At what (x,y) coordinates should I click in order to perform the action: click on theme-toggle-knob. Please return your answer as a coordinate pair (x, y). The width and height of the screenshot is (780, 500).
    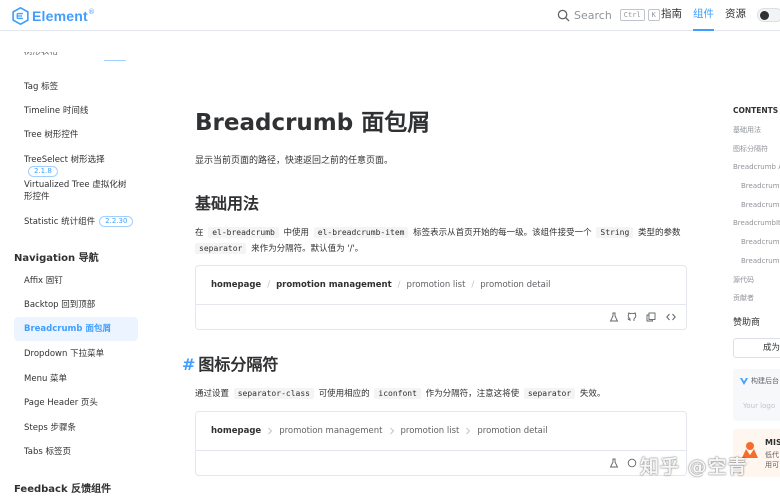
    Looking at the image, I should click on (764, 15).